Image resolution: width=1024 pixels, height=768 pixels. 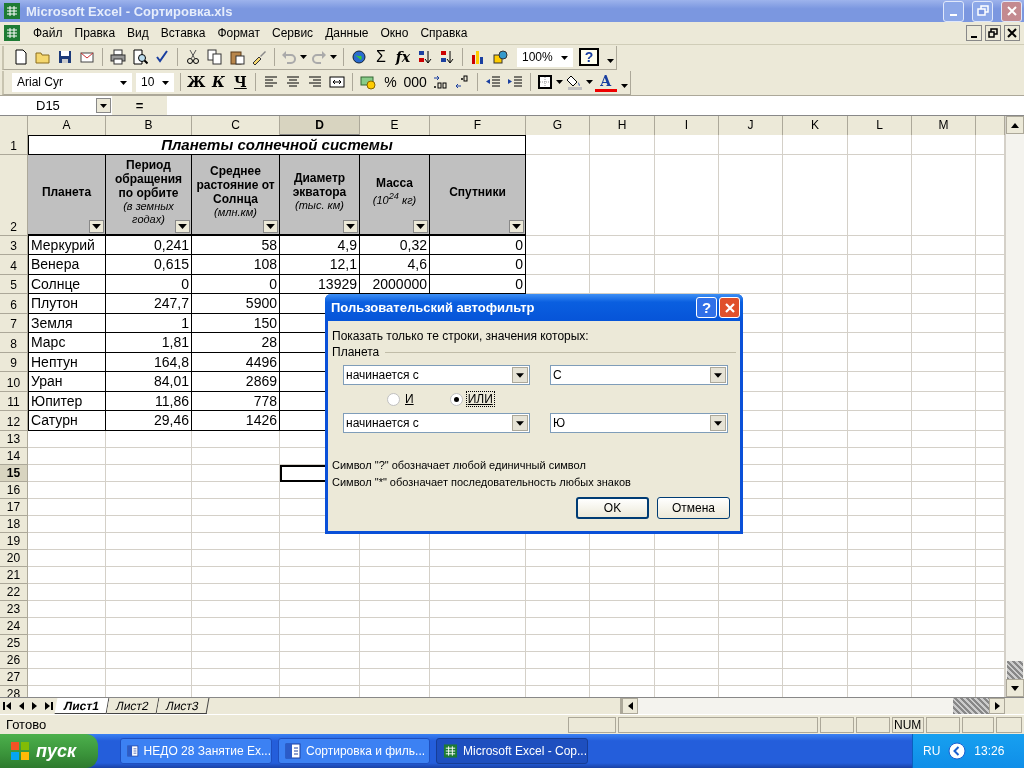 I want to click on value-dropdown: С, so click(x=639, y=375).